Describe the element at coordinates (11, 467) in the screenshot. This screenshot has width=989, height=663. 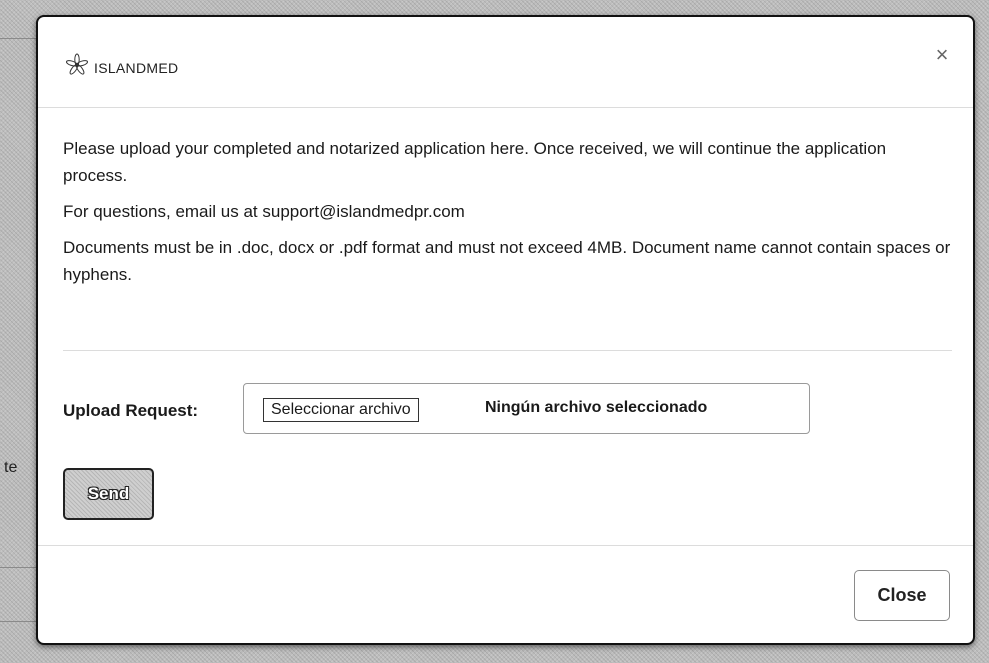
I see `background-partial-text: te` at that location.